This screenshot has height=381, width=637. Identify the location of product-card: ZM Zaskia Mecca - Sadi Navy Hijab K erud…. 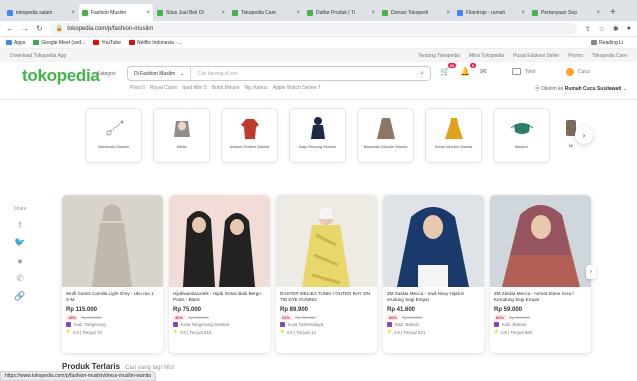
(433, 274).